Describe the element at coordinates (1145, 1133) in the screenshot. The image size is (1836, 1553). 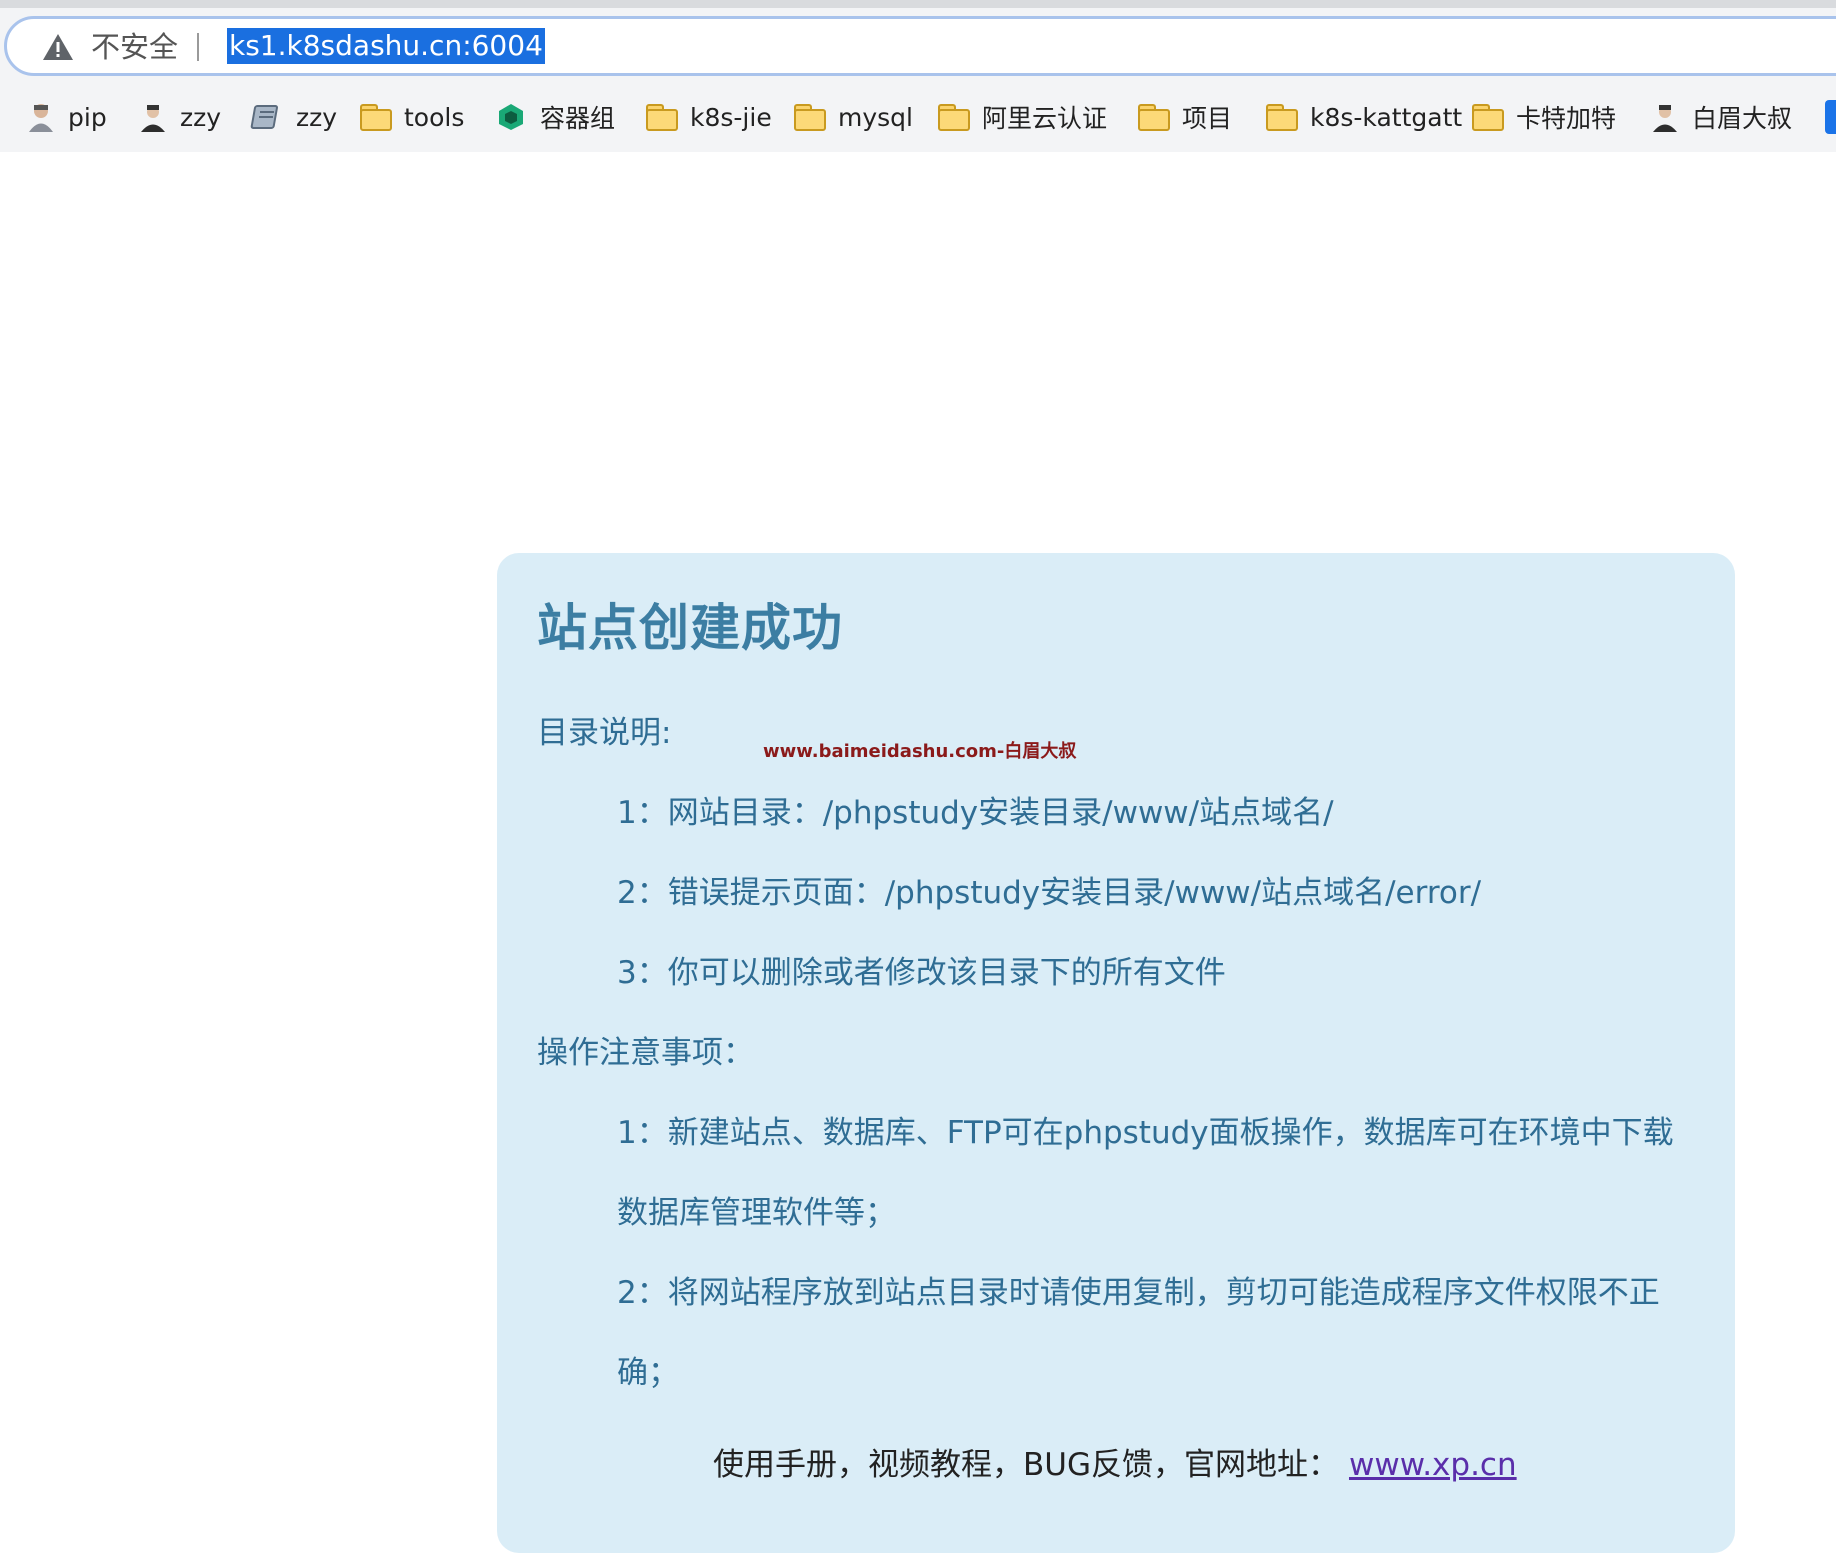
I see `operations-item: 1：新建站点、数据库、FTP可在phpstudy面板操作，数据库可在环境中下载` at that location.